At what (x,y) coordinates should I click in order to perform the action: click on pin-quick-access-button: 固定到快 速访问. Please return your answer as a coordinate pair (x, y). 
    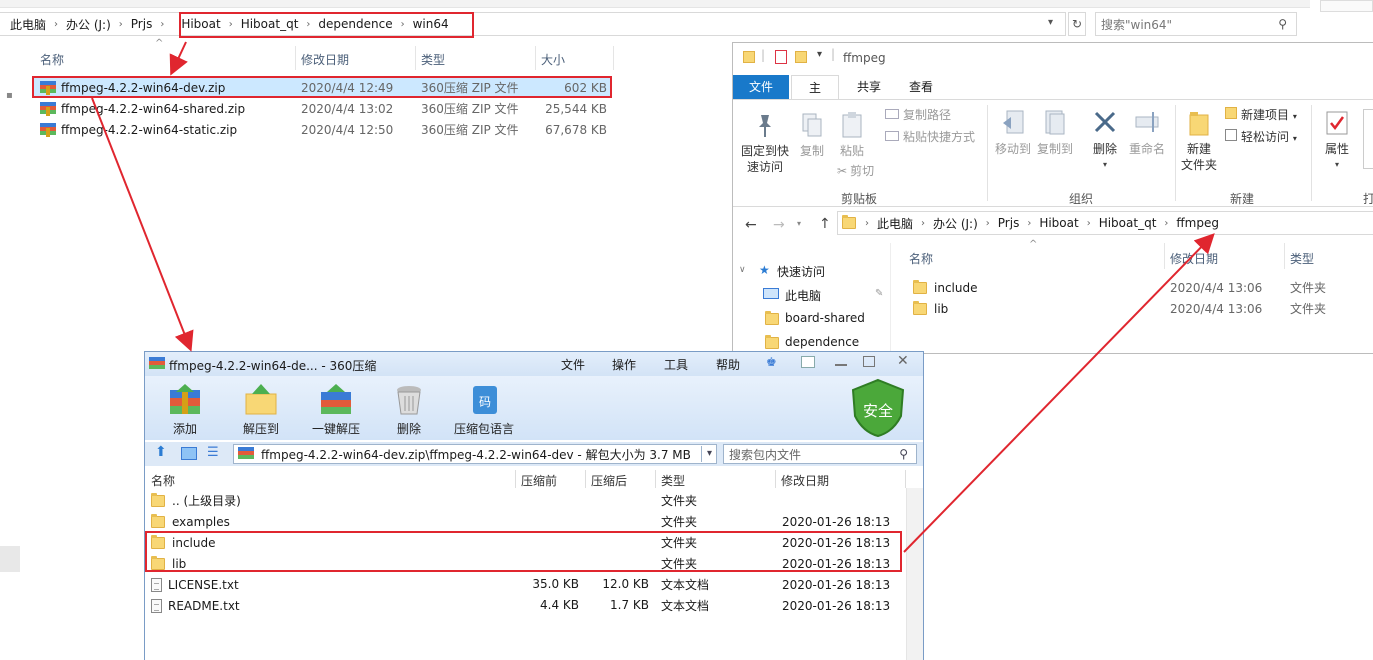
    Looking at the image, I should click on (765, 143).